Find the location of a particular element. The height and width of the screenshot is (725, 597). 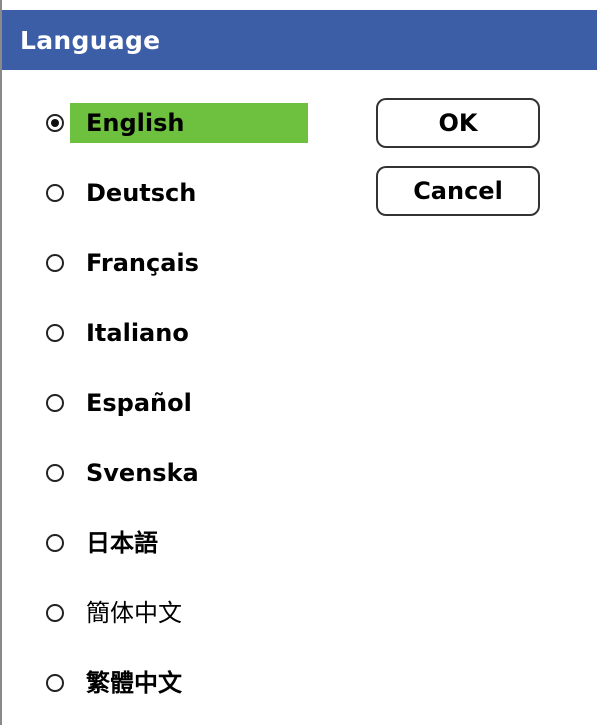

language-label-svenska: Svenska is located at coordinates (142, 473).